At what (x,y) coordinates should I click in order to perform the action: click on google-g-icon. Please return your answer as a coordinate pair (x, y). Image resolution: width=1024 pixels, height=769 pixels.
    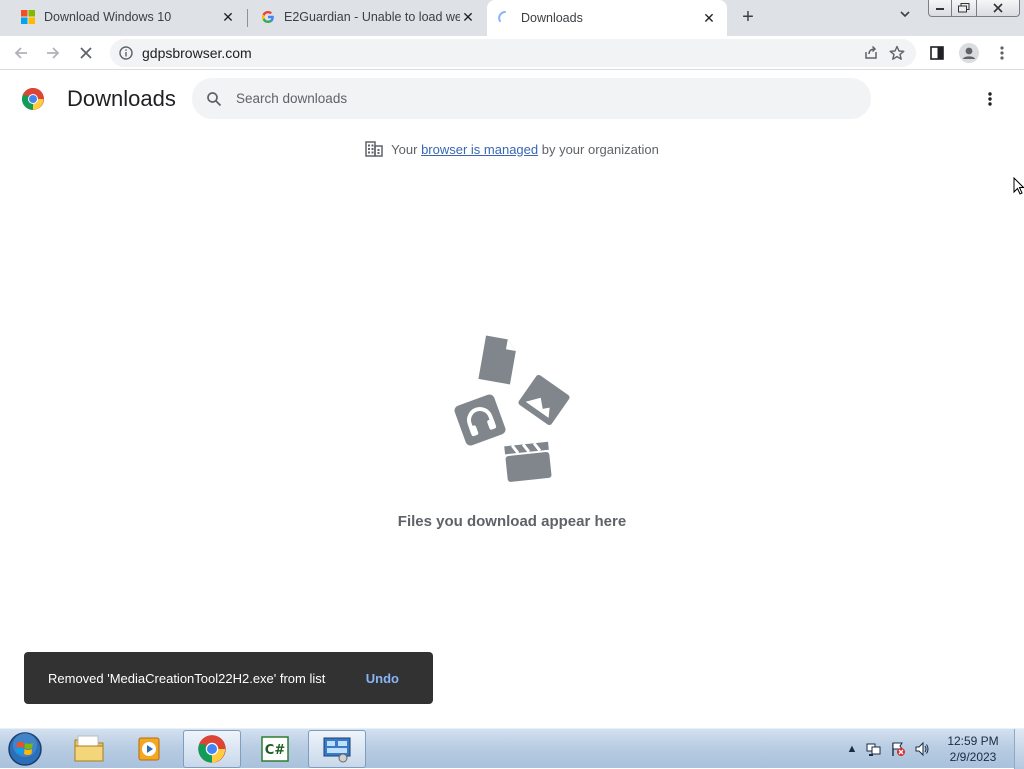
    Looking at the image, I should click on (268, 17).